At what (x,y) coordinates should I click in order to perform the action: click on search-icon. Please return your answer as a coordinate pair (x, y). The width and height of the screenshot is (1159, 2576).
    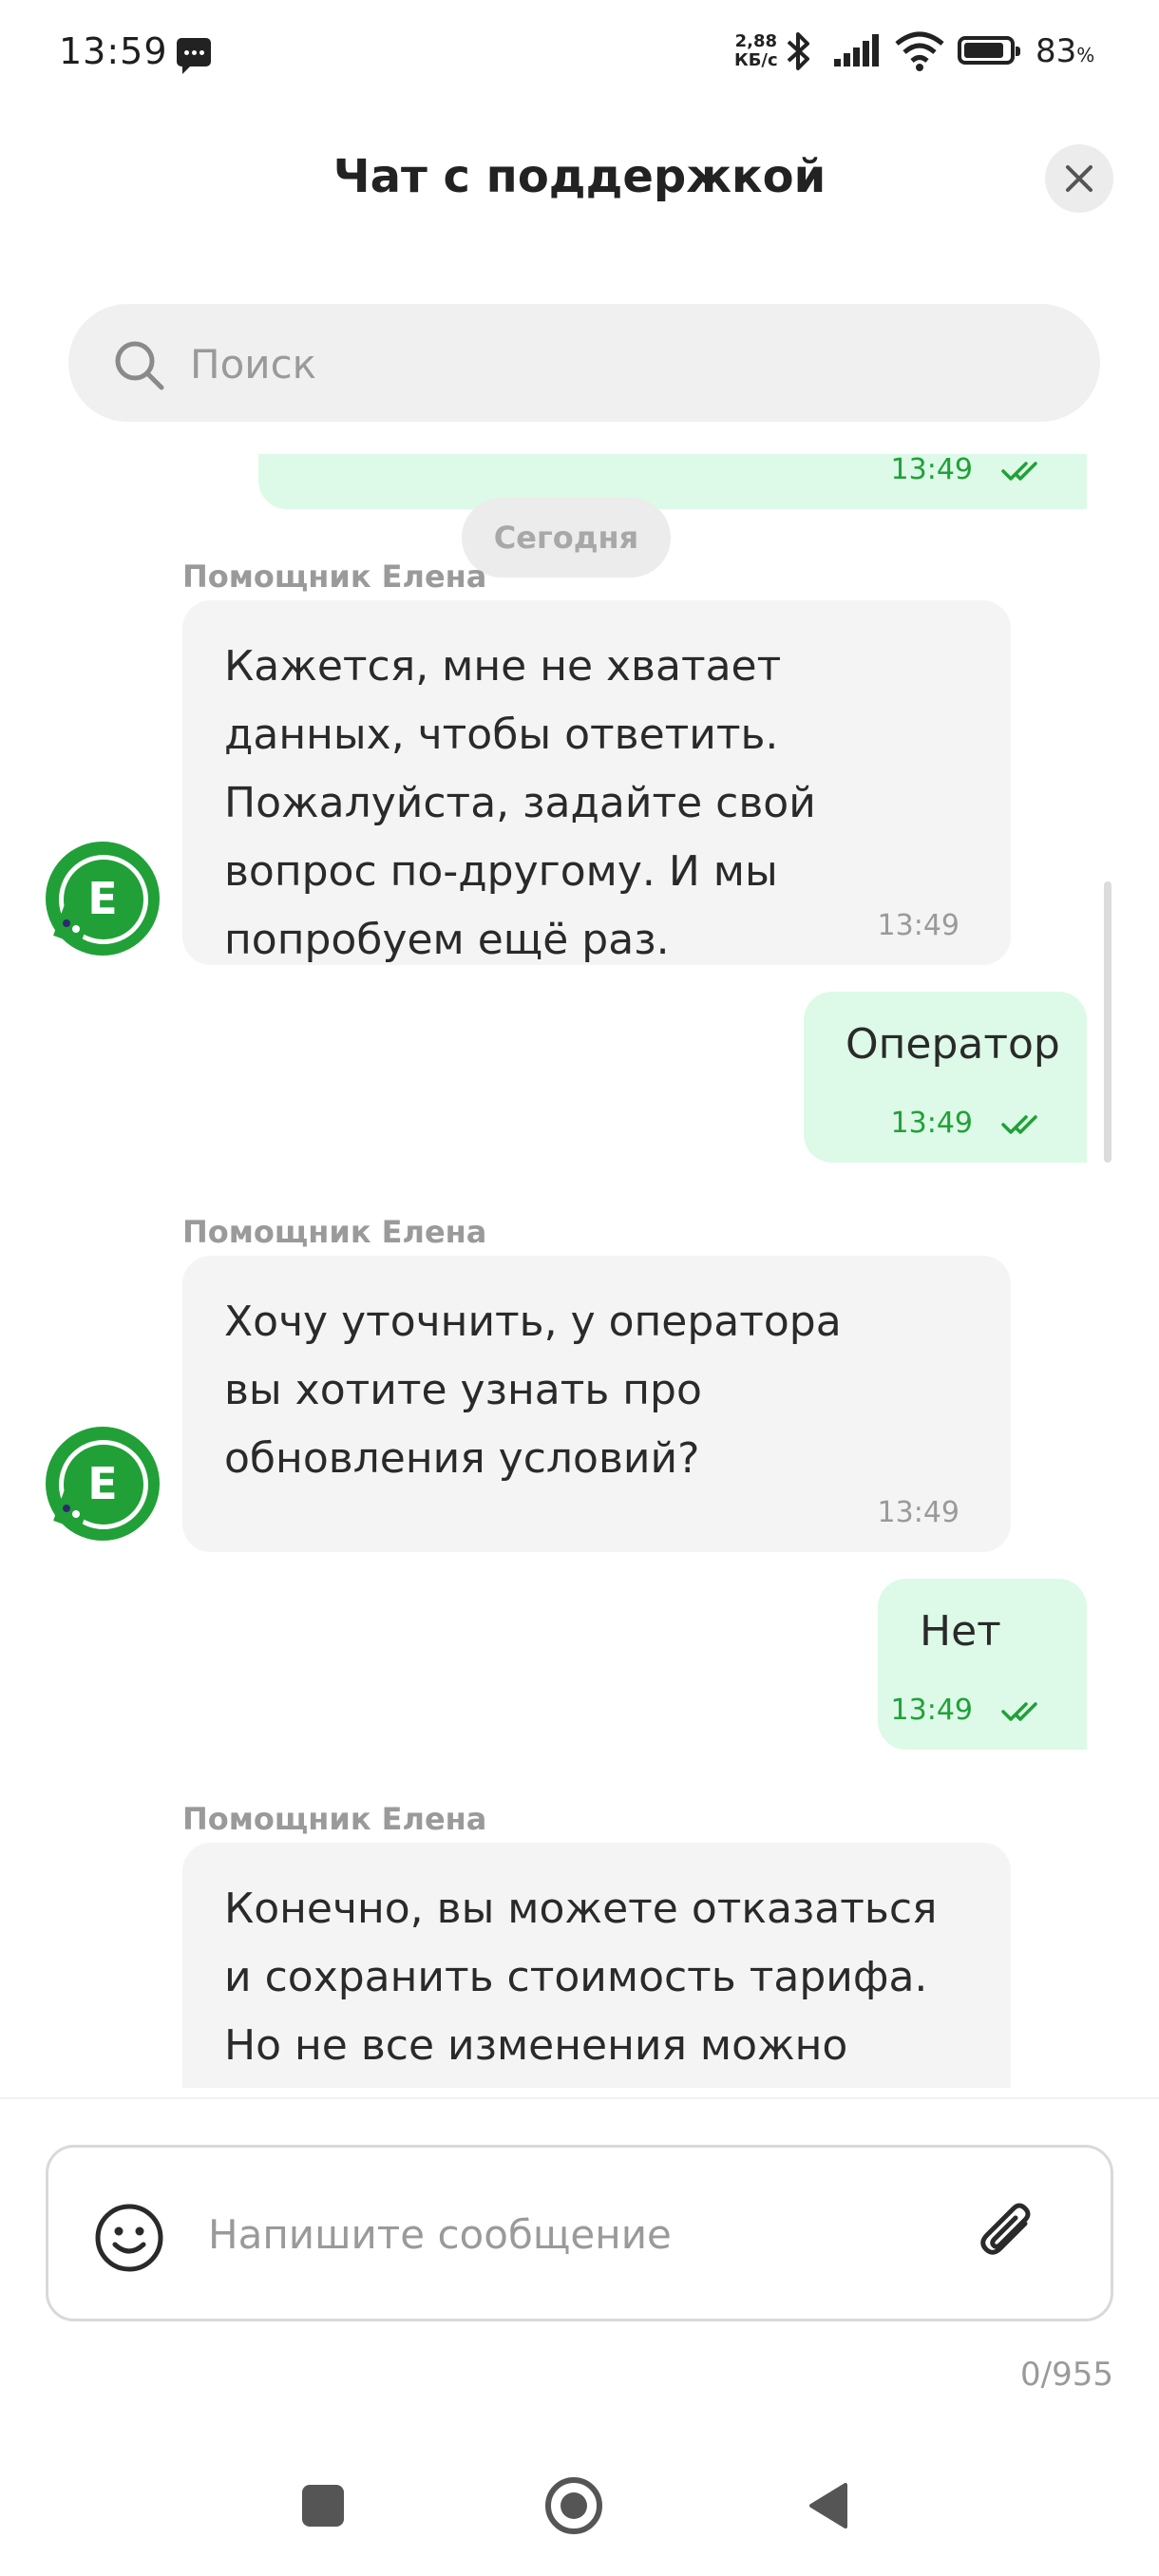
    Looking at the image, I should click on (139, 365).